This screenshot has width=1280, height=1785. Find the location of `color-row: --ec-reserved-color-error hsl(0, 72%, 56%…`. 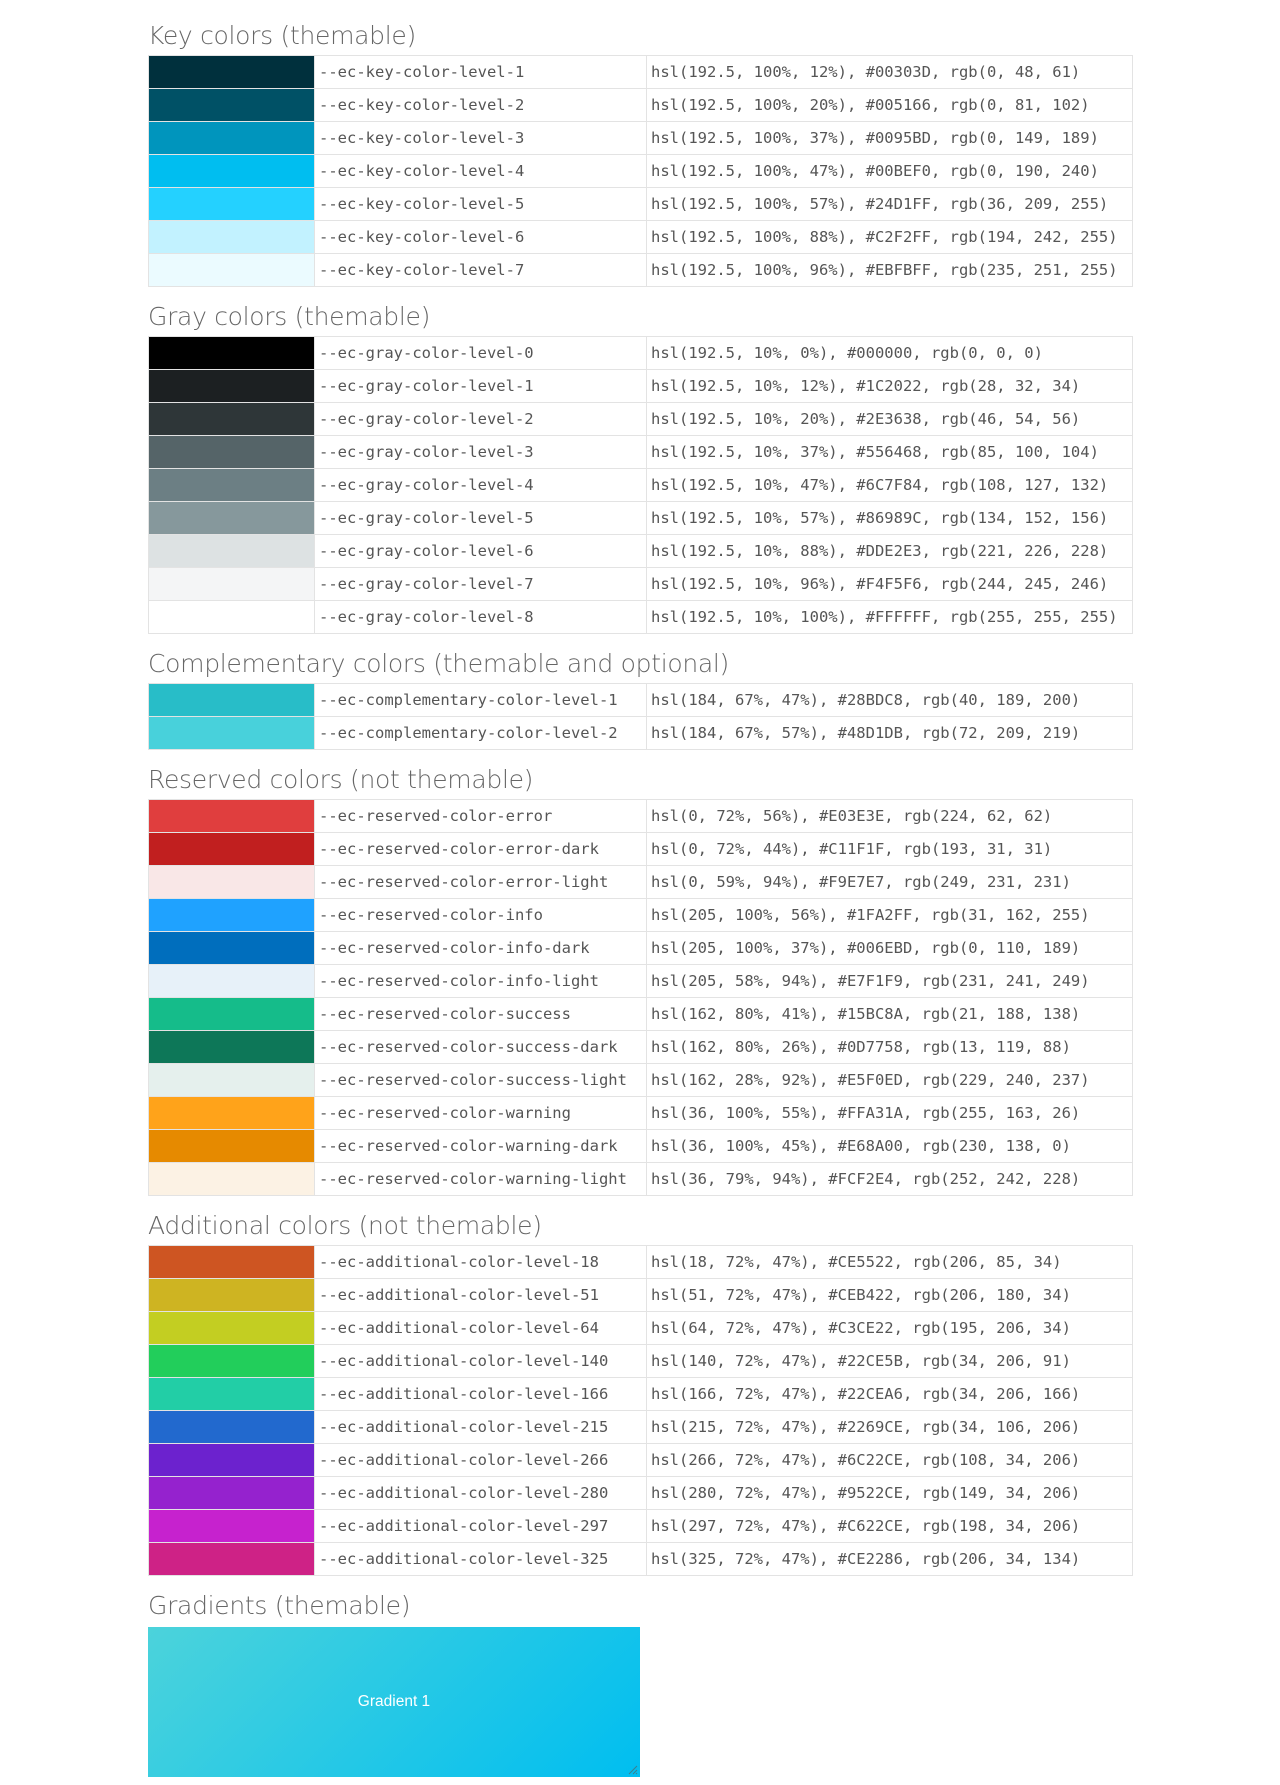

color-row: --ec-reserved-color-error hsl(0, 72%, 56%… is located at coordinates (640, 816).